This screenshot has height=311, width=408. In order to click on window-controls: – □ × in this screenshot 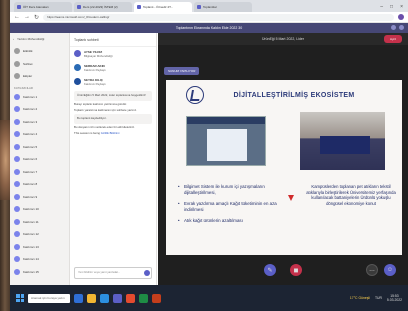, I will do `click(394, 7)`.